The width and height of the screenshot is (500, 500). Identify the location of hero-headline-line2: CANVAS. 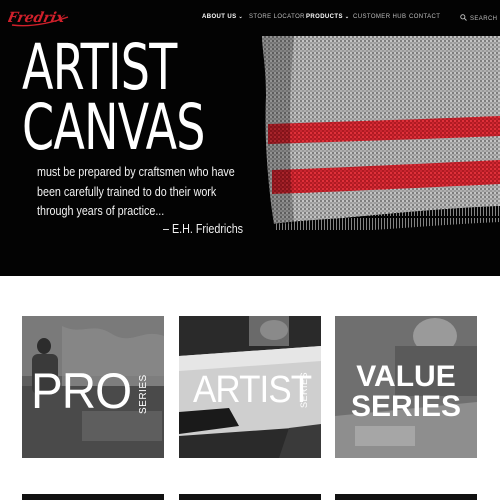
(114, 127).